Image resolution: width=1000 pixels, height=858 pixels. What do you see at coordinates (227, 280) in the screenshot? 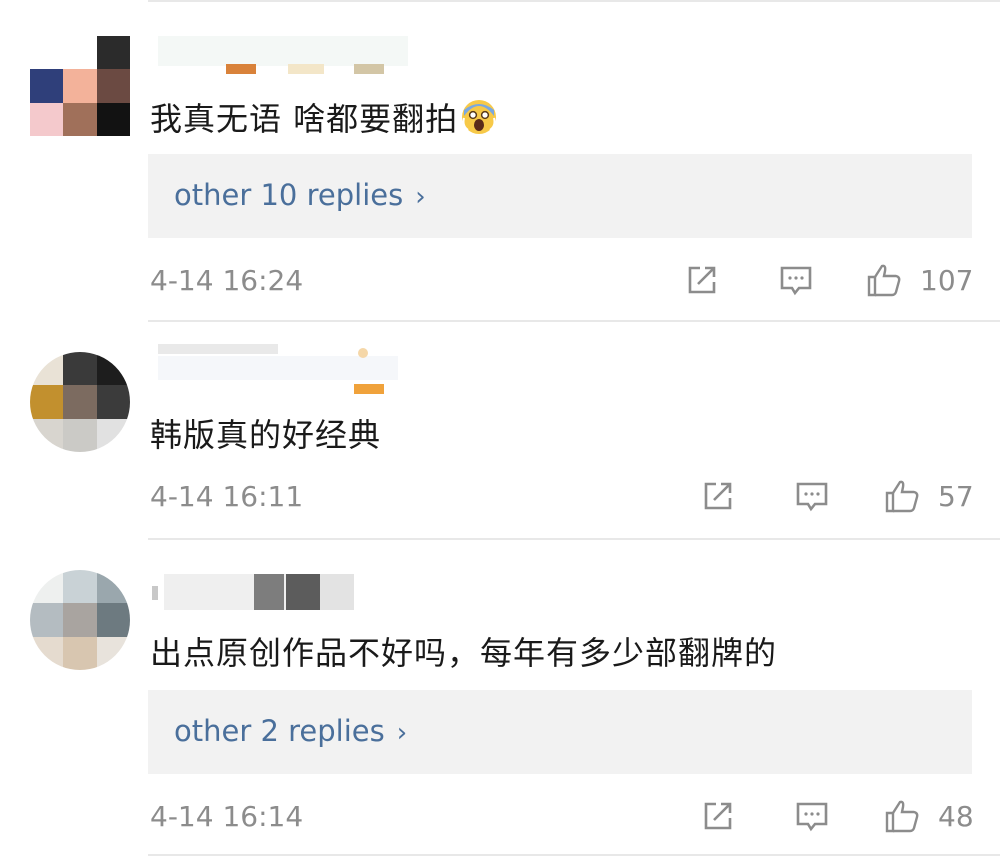
I see `timestamp: 4-14 16:24` at bounding box center [227, 280].